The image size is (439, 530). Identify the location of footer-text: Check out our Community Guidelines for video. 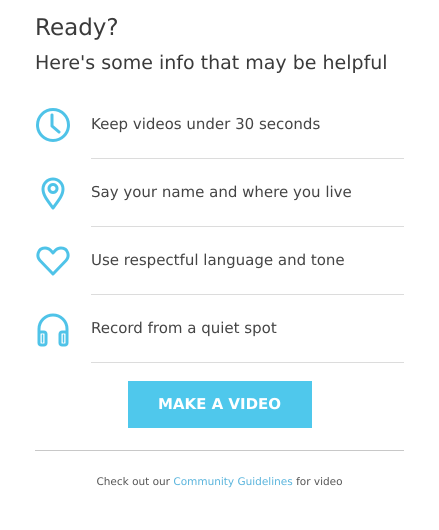
(219, 482).